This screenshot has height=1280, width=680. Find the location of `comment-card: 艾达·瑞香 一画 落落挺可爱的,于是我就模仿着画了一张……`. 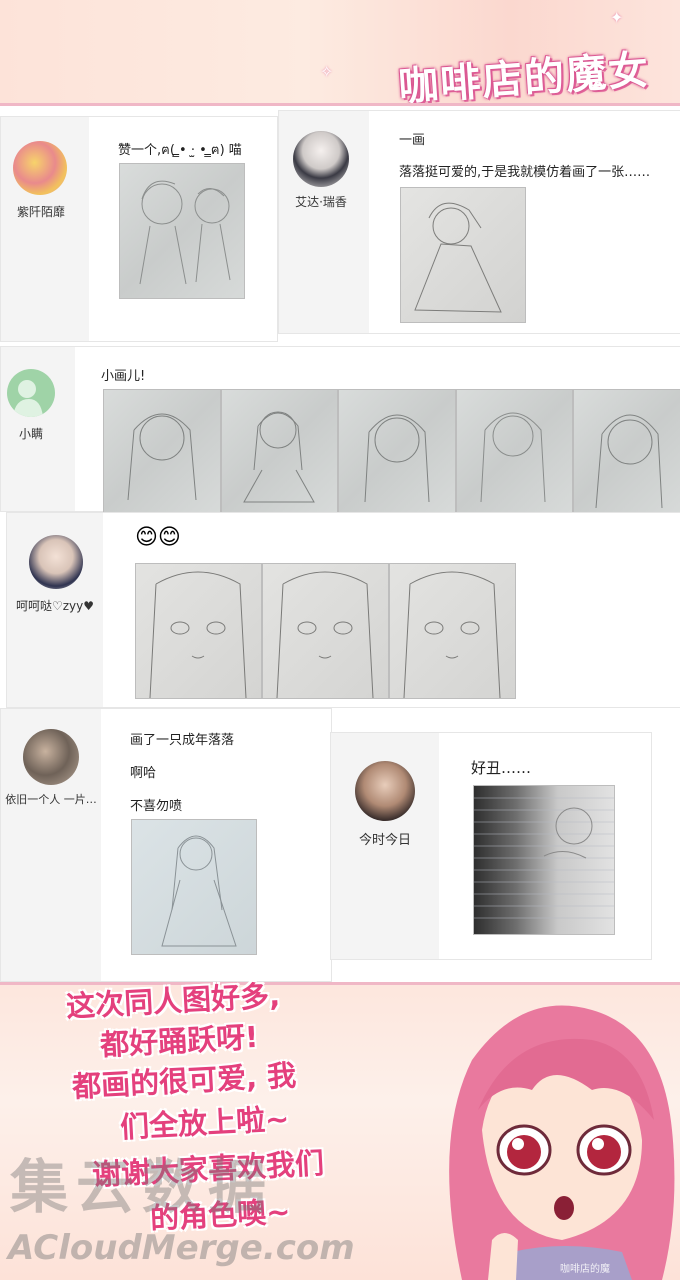

comment-card: 艾达·瑞香 一画 落落挺可爱的,于是我就模仿着画了一张…… is located at coordinates (479, 222).